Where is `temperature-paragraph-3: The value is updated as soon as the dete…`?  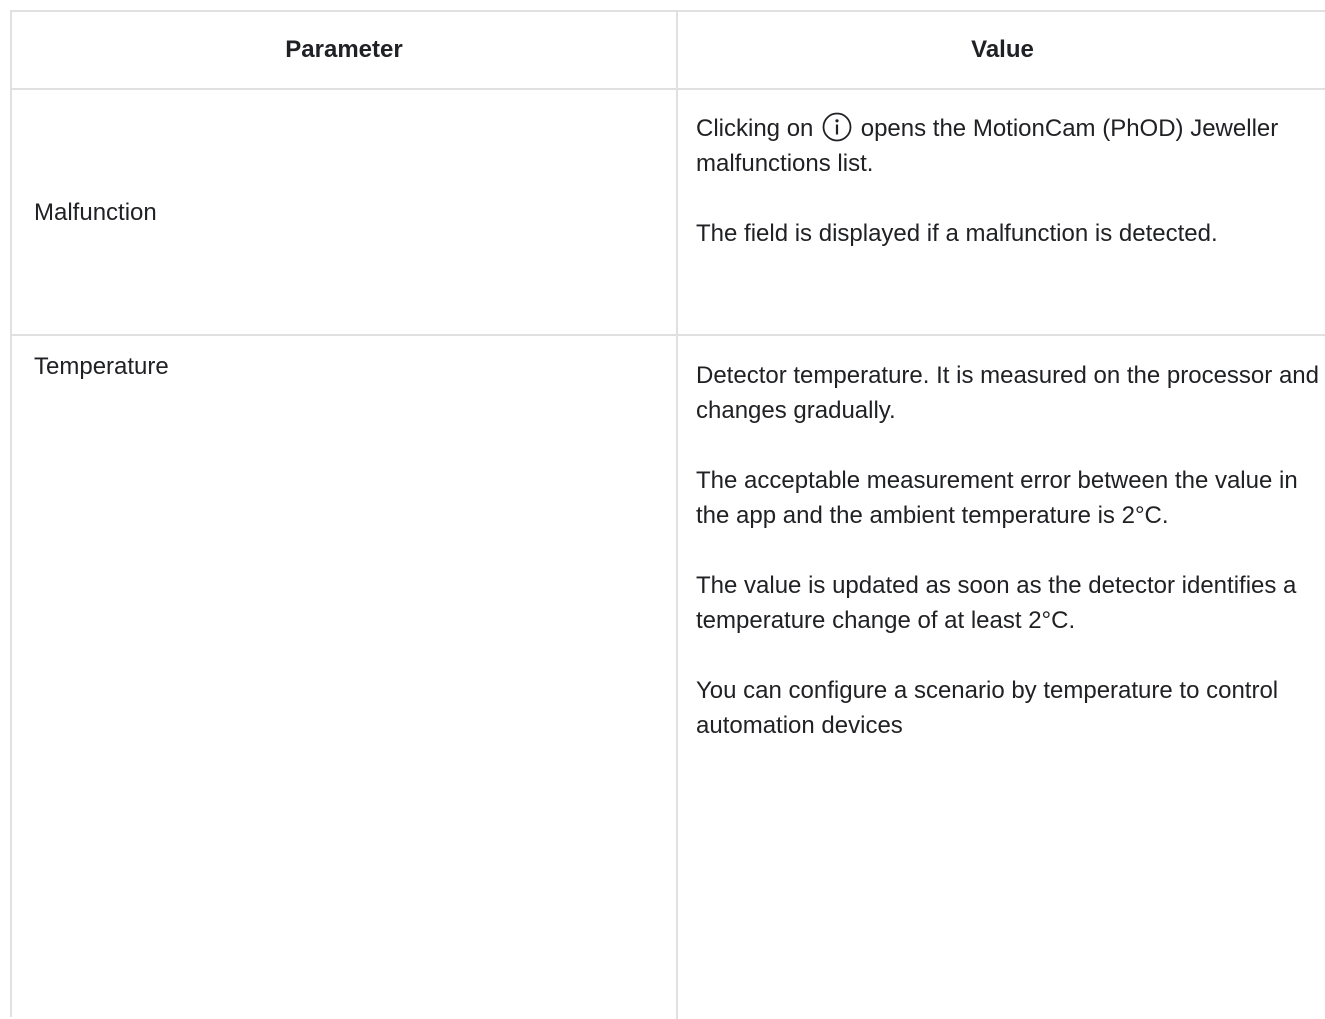
temperature-paragraph-3: The value is updated as soon as the dete… is located at coordinates (996, 603).